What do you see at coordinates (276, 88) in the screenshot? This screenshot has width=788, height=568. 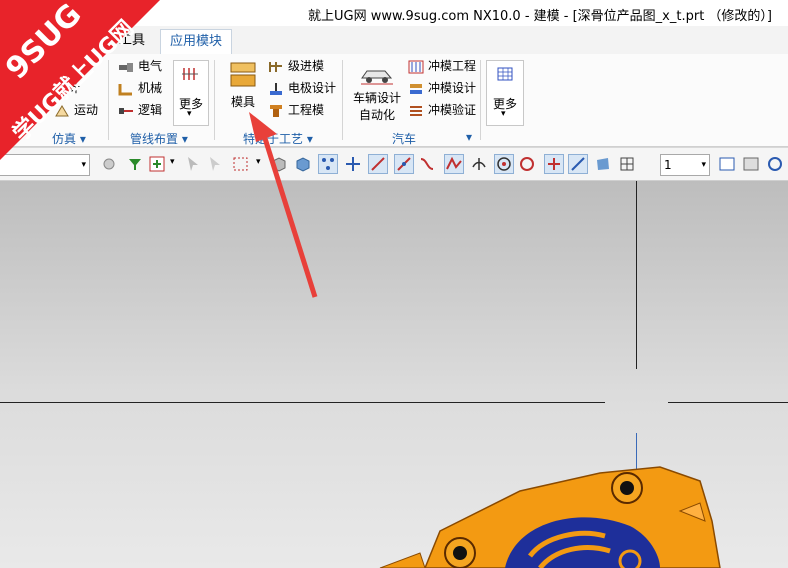 I see `electrode-icon` at bounding box center [276, 88].